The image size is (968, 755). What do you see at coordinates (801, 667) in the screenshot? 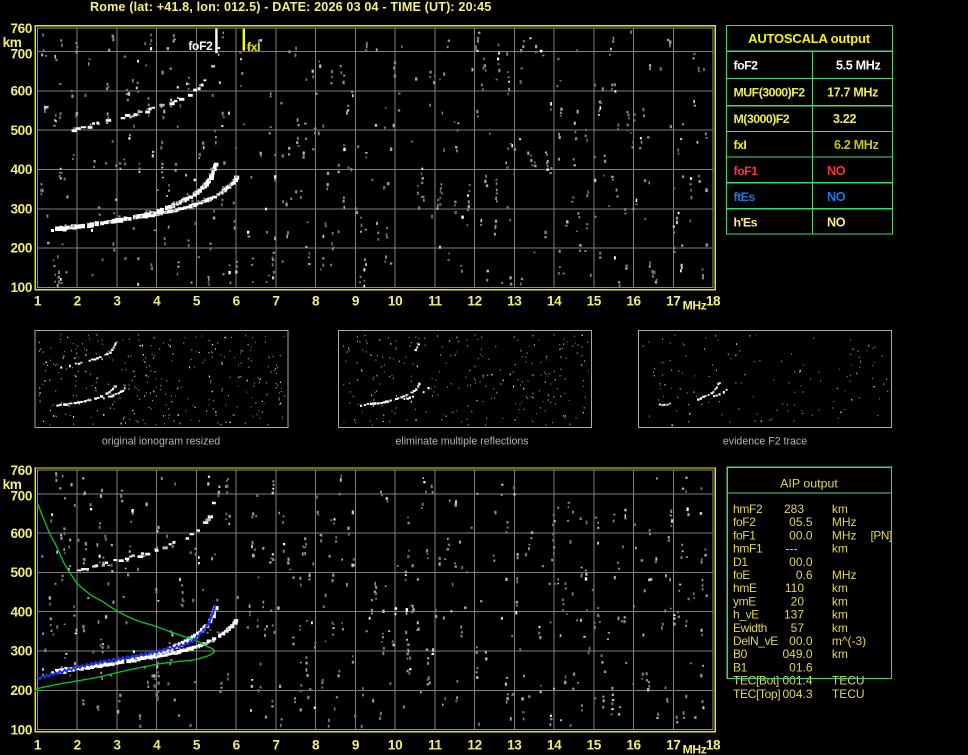
I see `svg-text: 01.6` at bounding box center [801, 667].